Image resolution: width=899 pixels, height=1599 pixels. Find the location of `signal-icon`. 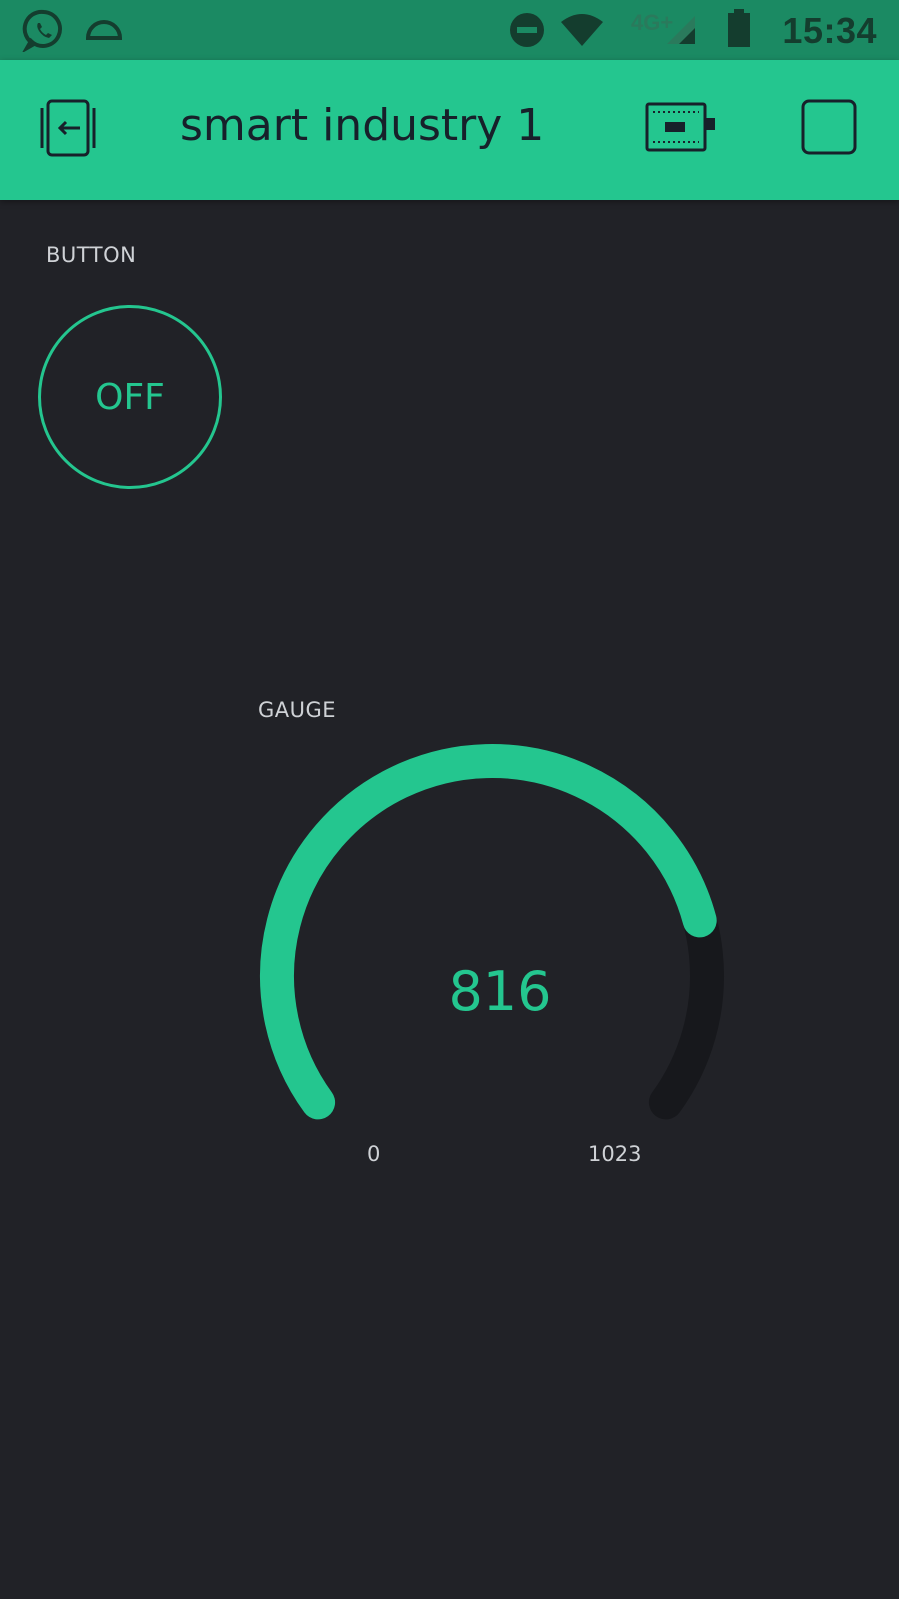

signal-icon is located at coordinates (681, 30).